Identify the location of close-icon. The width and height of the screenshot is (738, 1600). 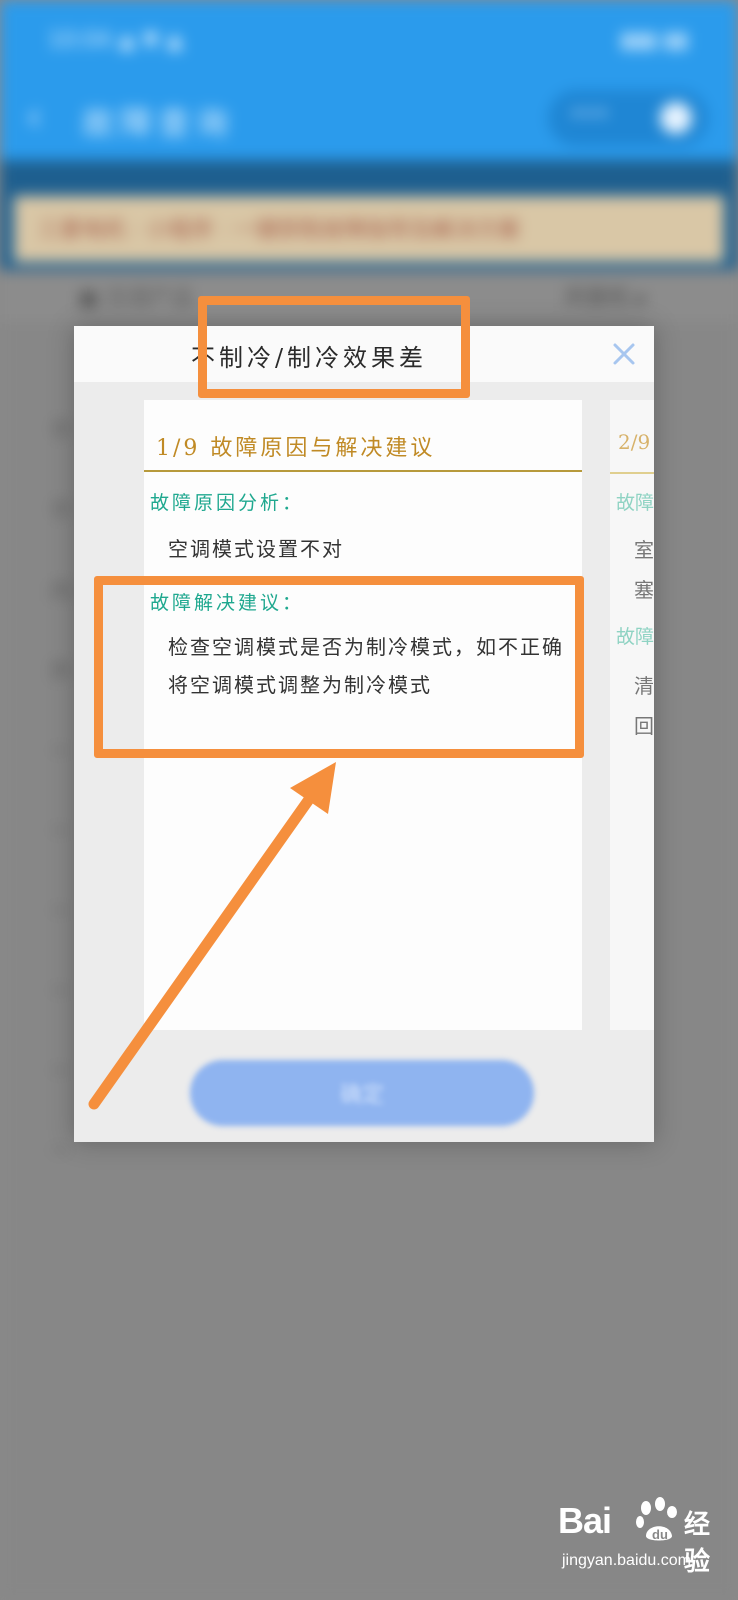
(624, 354).